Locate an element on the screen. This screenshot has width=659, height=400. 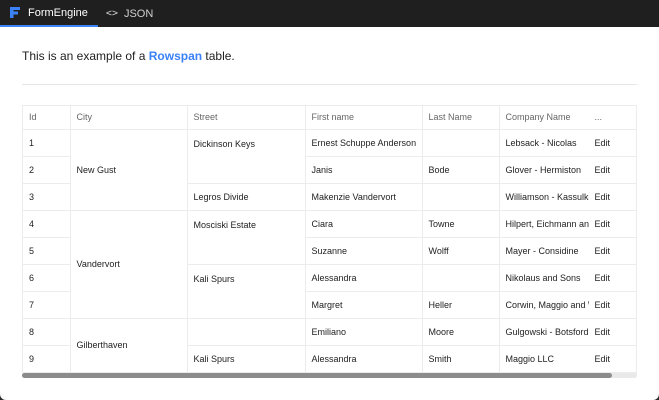
horizontal-scrollbar is located at coordinates (329, 375).